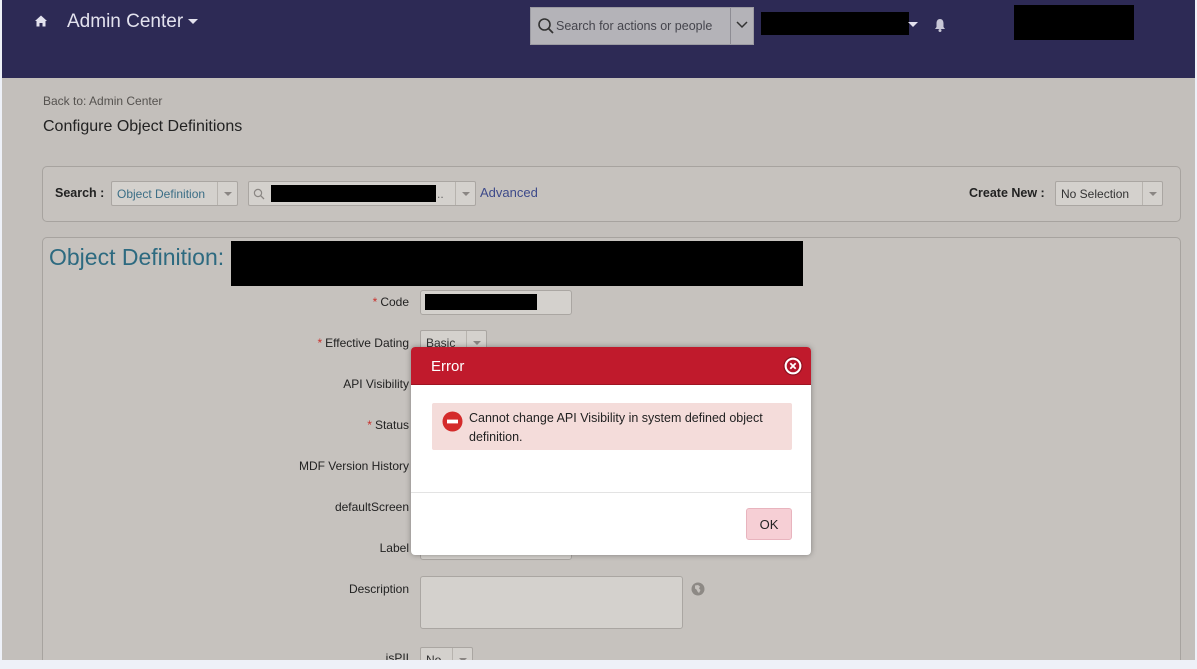 The height and width of the screenshot is (669, 1197). I want to click on object-name-redacted, so click(517, 263).